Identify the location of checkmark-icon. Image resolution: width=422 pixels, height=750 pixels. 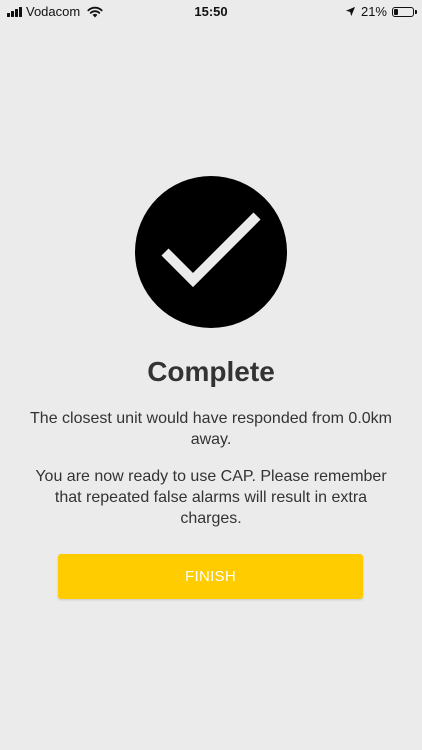
(211, 250).